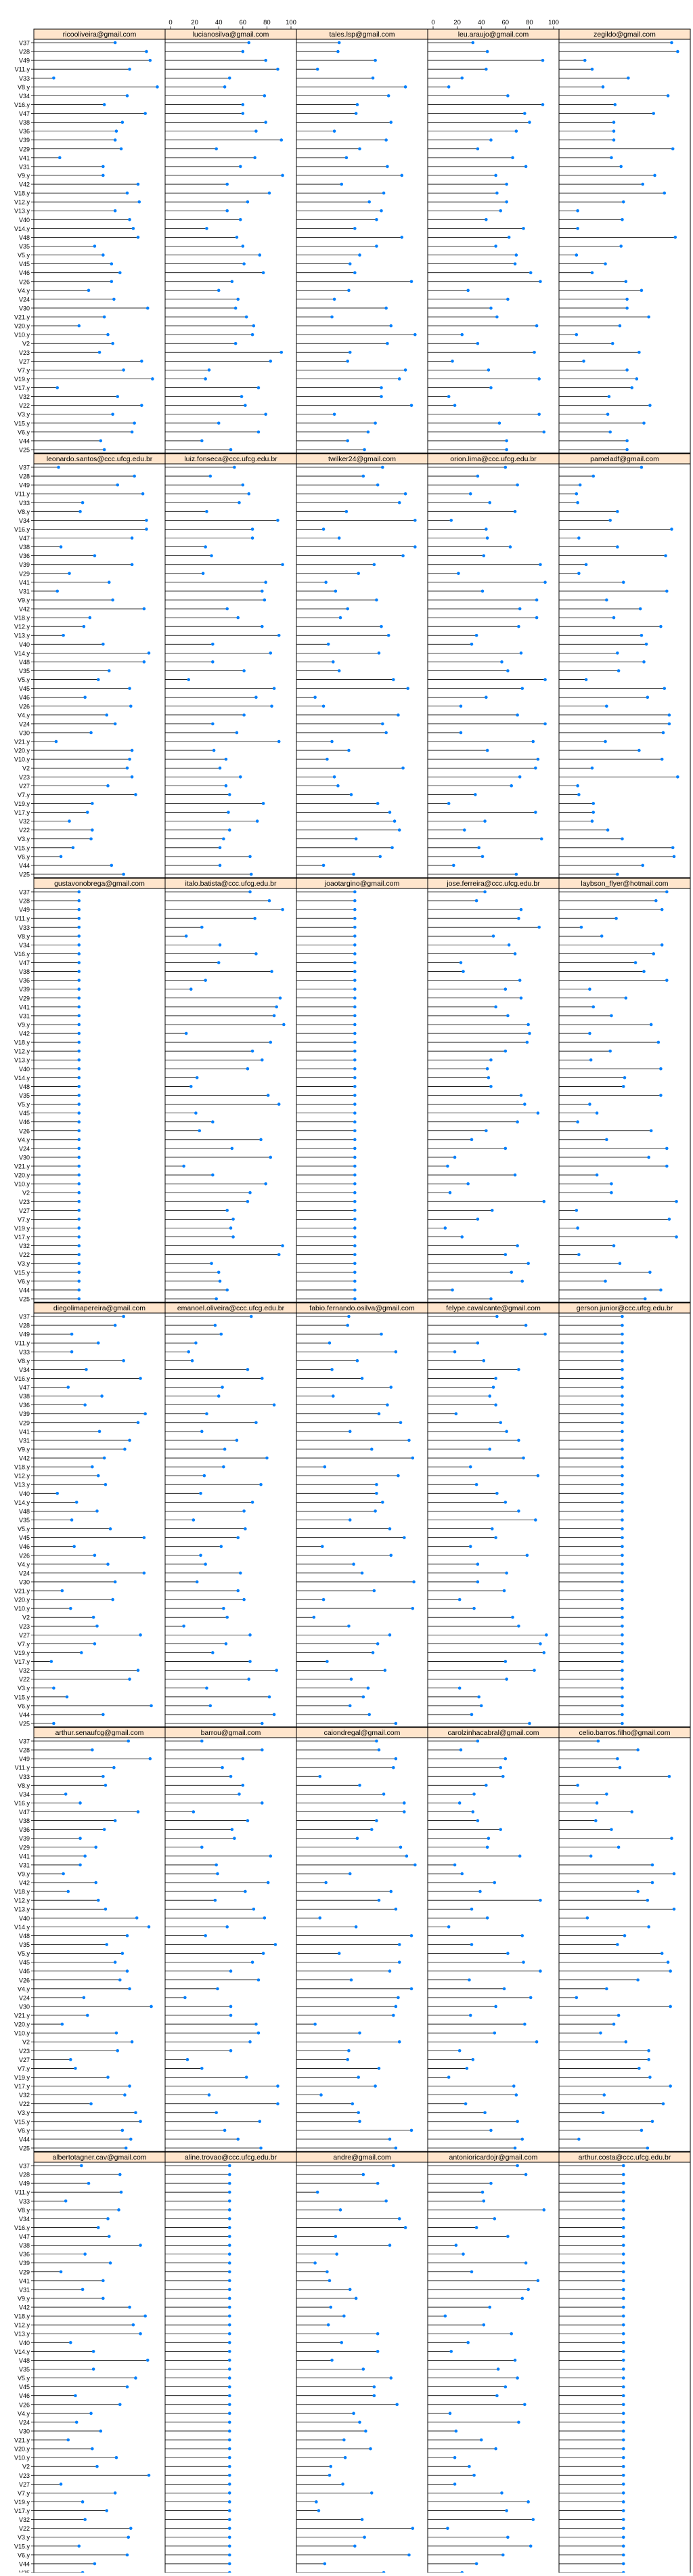 This screenshot has height=2576, width=693. I want to click on y-tick-label: V47, so click(24, 963).